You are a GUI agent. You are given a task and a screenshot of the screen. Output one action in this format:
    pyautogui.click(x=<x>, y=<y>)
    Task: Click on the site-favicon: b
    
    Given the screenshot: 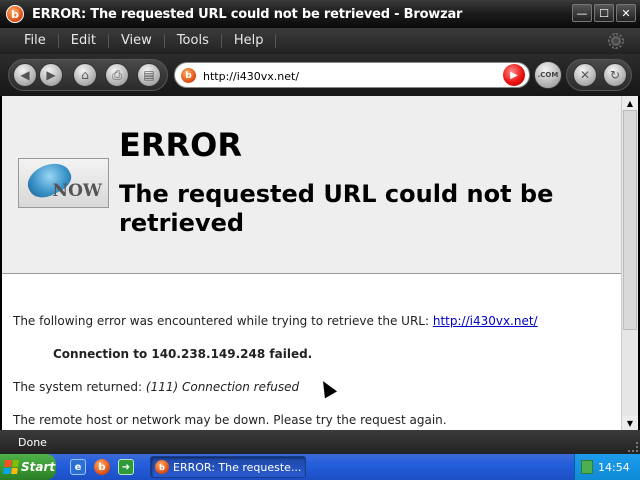 What is the action you would take?
    pyautogui.click(x=188, y=75)
    